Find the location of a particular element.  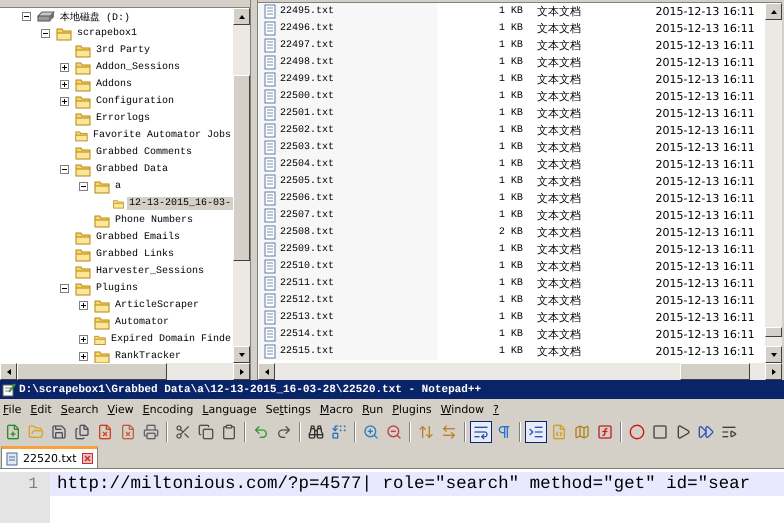

file-name: 22500.txt is located at coordinates (307, 96).